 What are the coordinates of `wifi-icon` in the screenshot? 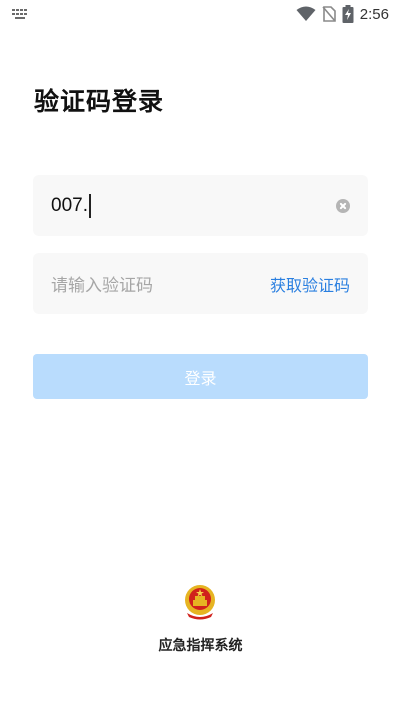 It's located at (306, 13).